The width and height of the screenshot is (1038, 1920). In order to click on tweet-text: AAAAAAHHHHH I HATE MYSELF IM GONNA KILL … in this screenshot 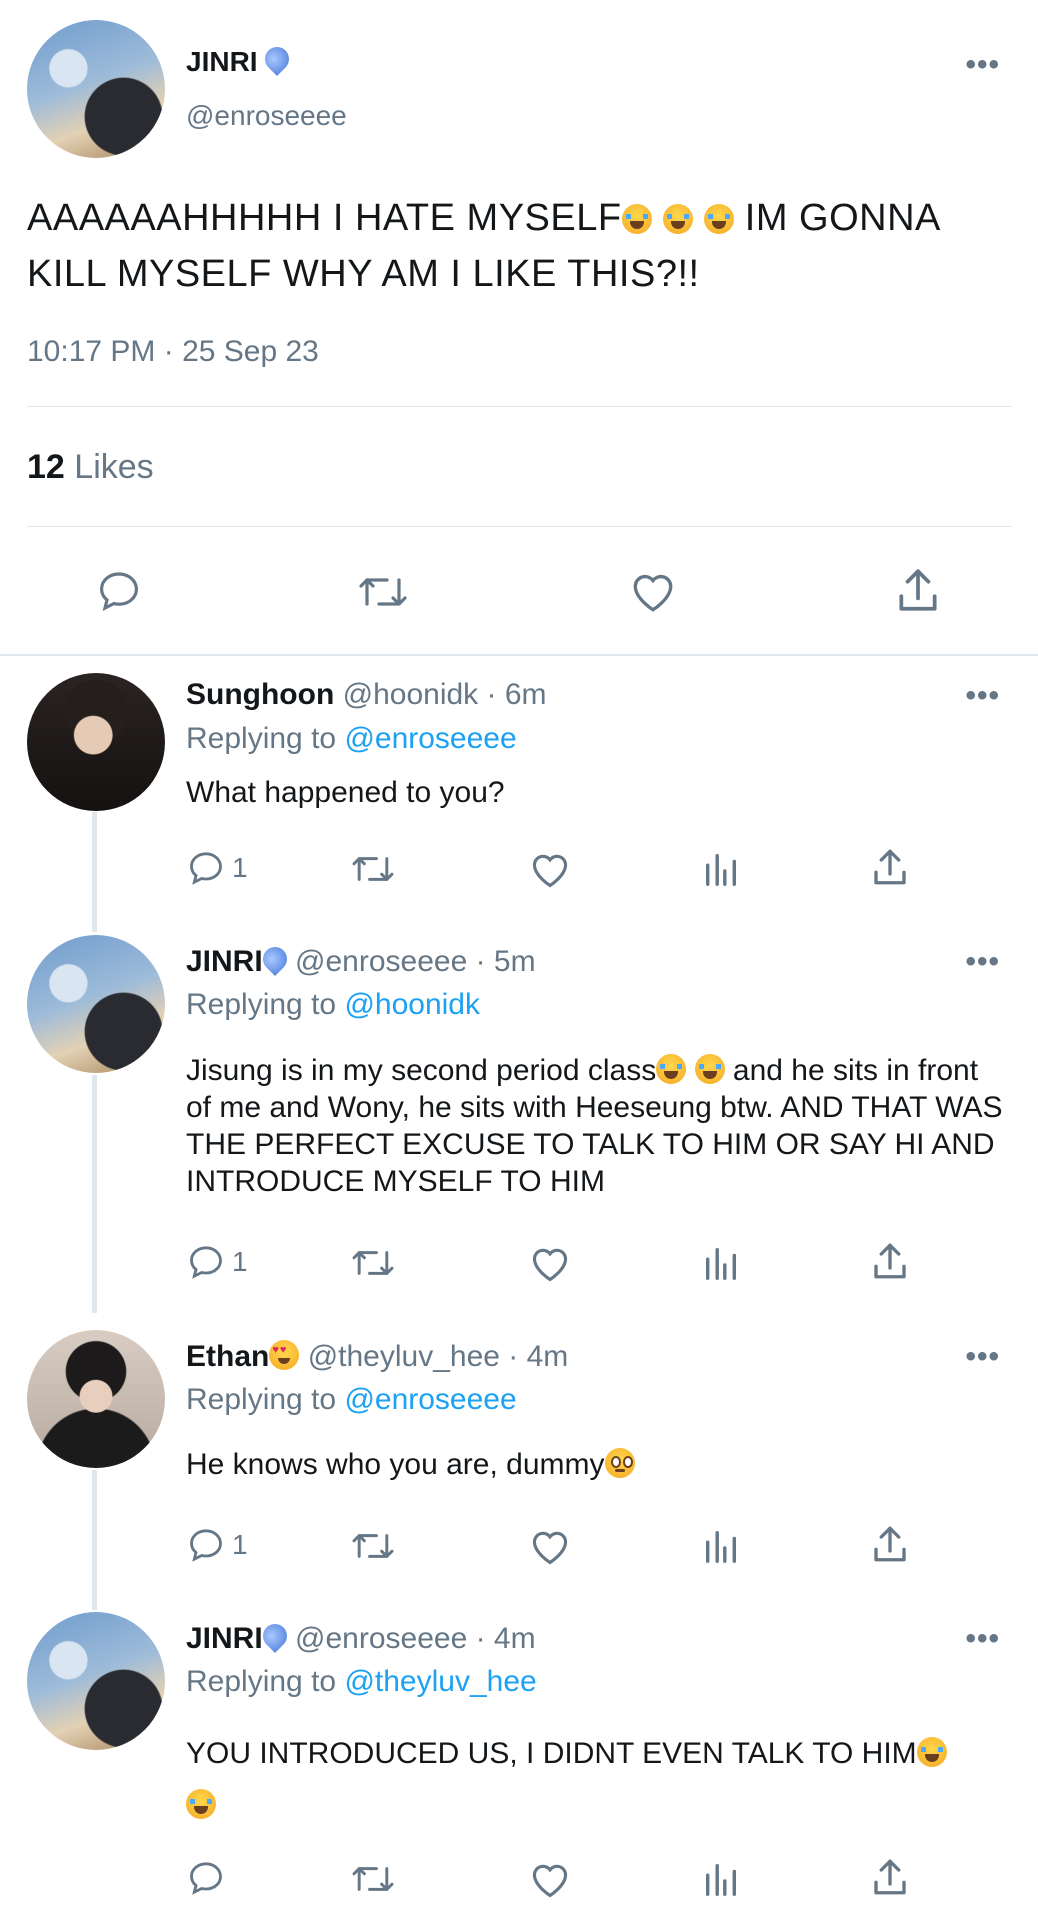, I will do `click(483, 246)`.